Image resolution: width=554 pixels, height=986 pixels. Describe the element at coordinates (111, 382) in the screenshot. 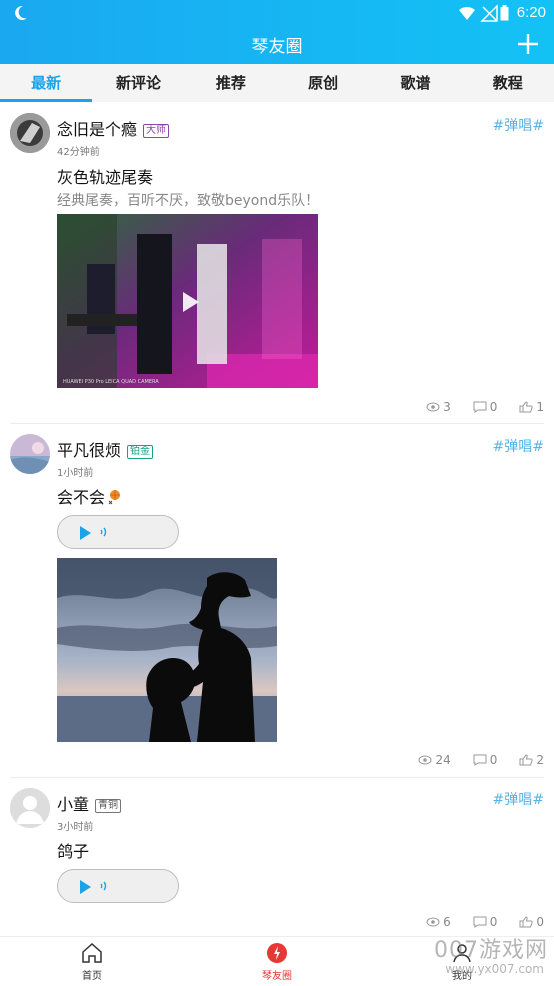

I see `camera-watermark: HUAWEI P30 Pro LEICA QUAD CAMERA` at that location.